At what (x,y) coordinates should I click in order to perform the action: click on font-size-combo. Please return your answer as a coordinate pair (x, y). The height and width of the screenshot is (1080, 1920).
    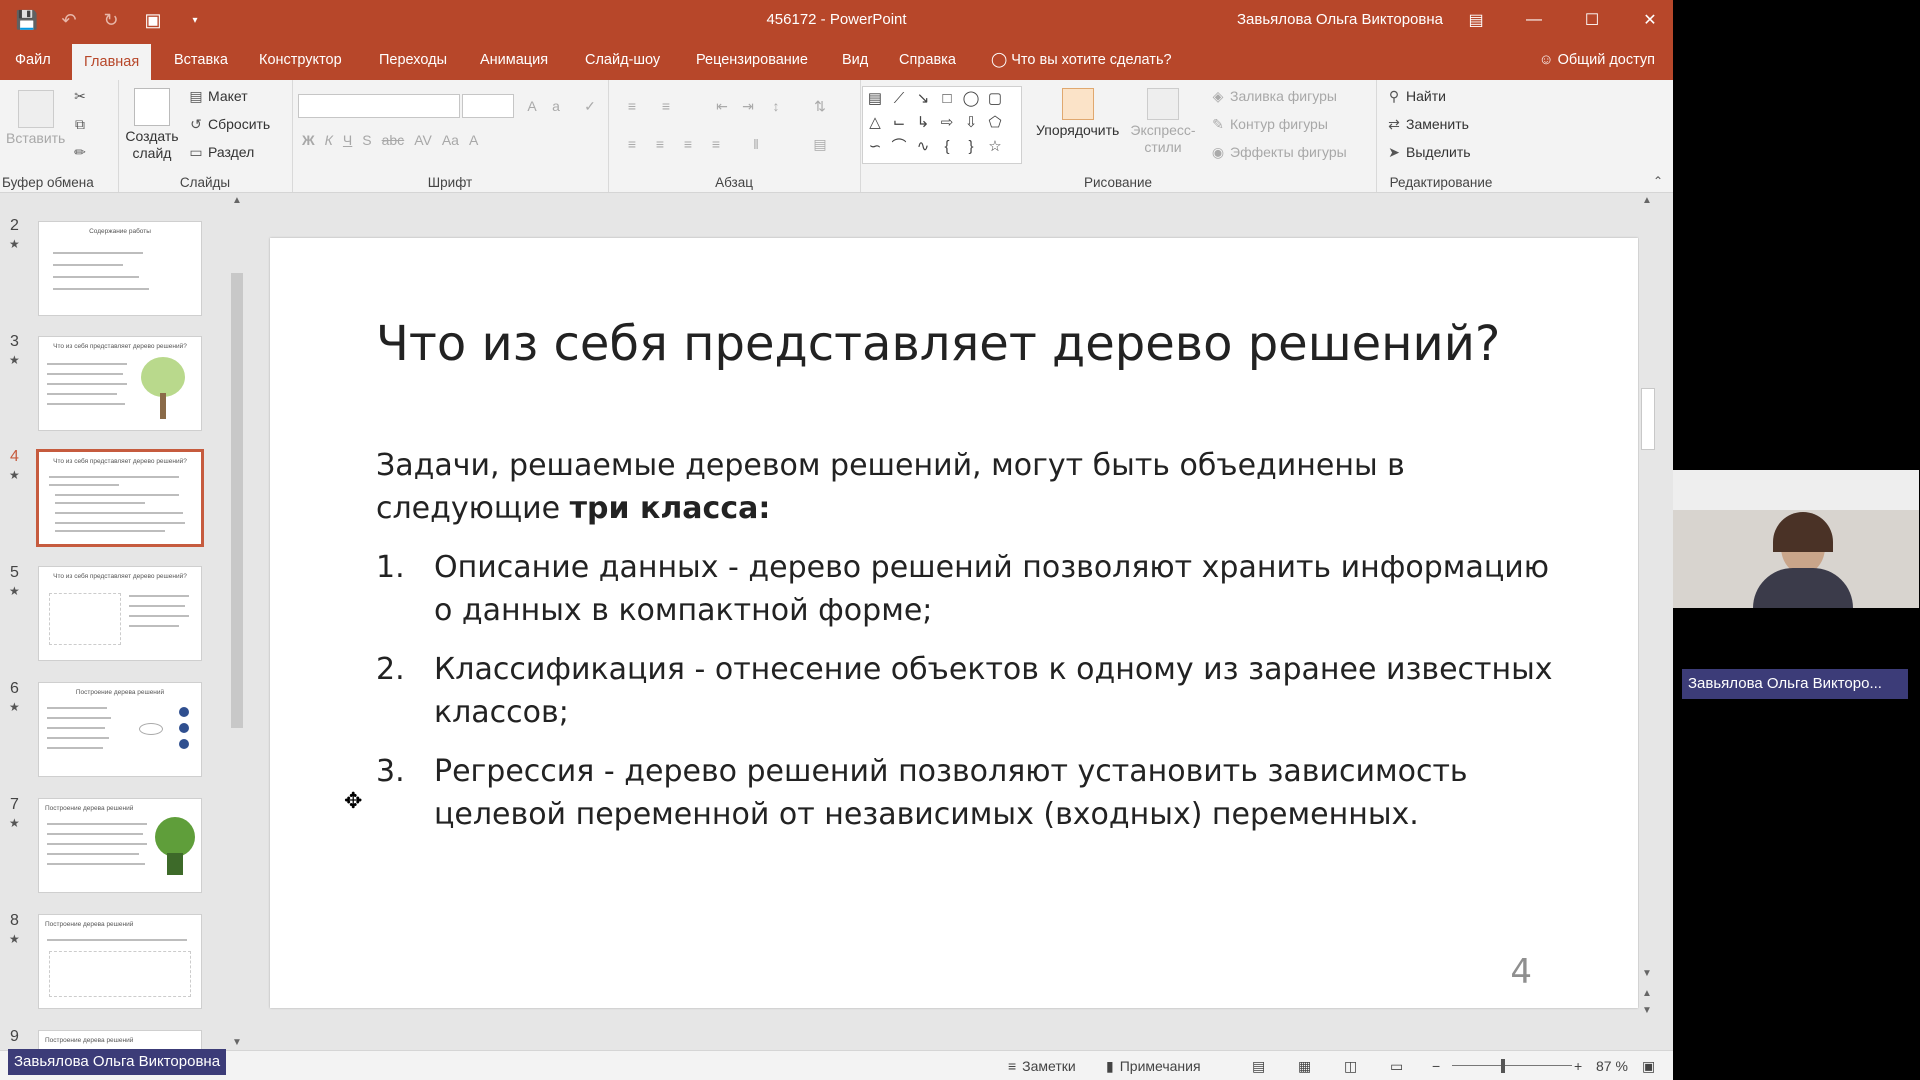
    Looking at the image, I should click on (488, 106).